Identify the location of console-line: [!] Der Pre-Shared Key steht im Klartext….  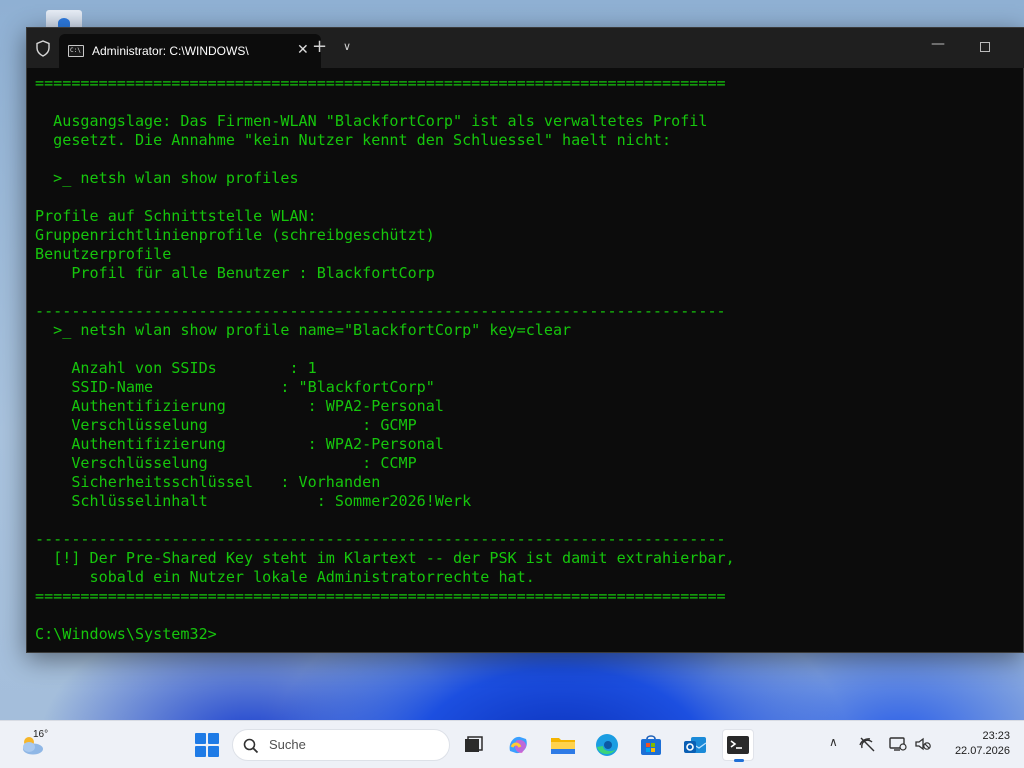
(385, 558).